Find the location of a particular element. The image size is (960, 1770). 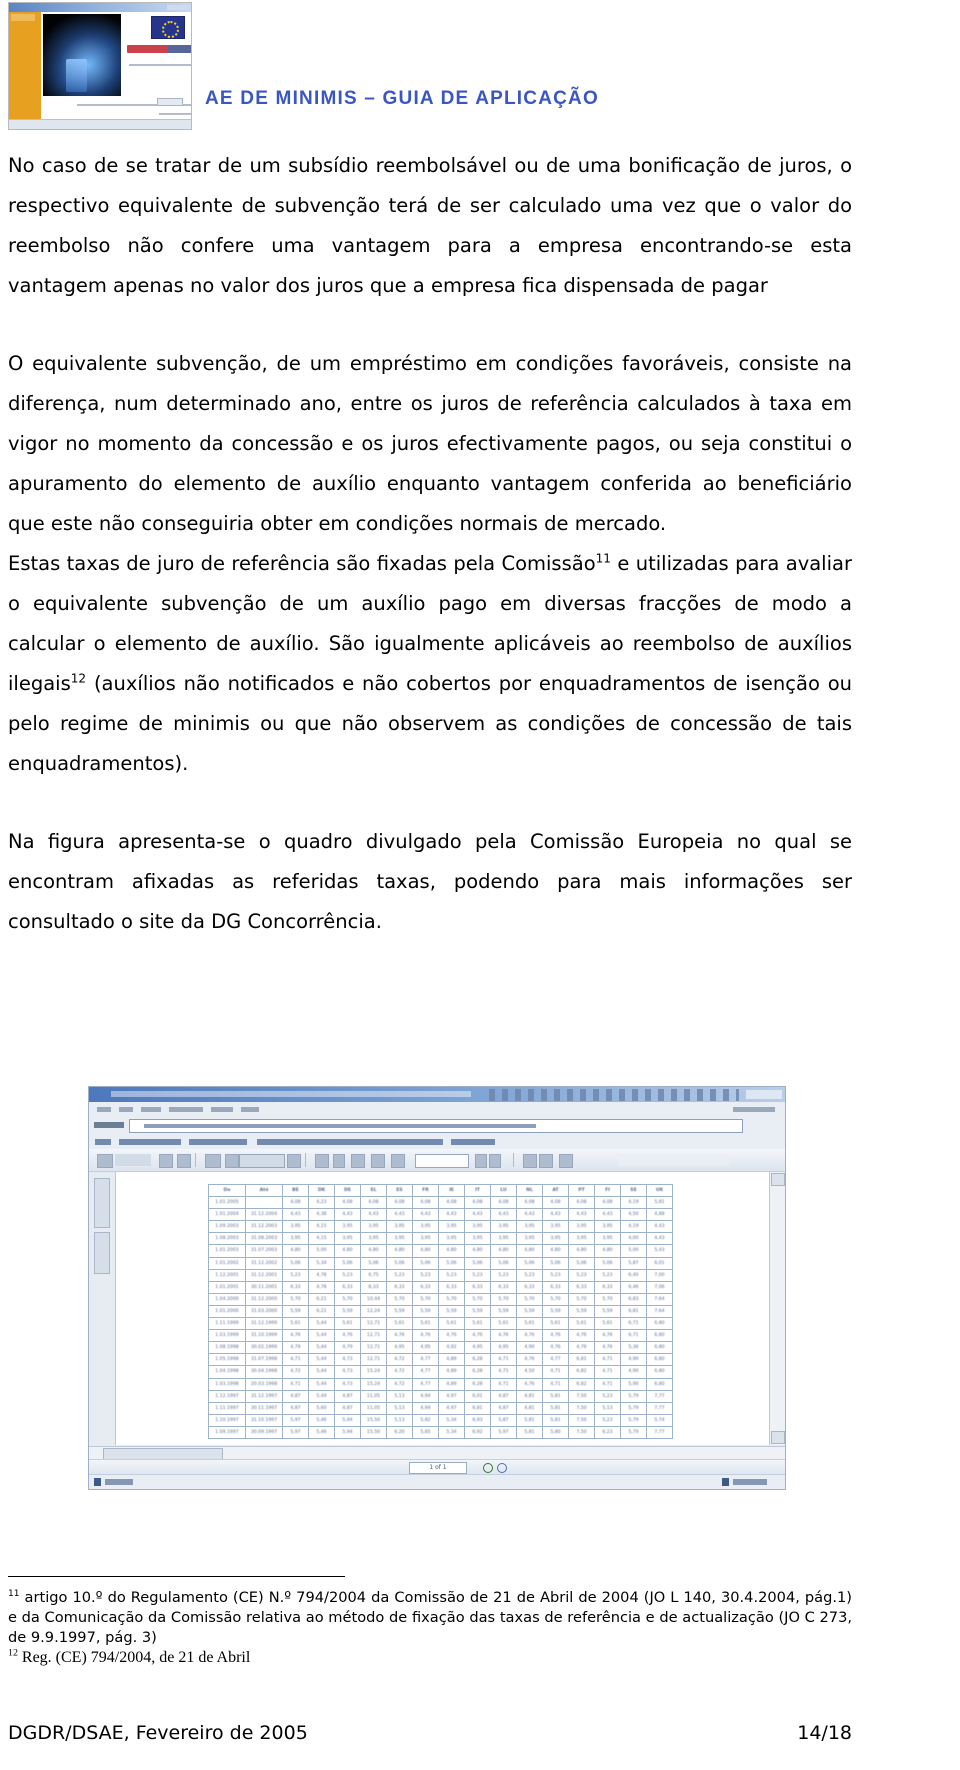

save-copy-button is located at coordinates (105, 1161).